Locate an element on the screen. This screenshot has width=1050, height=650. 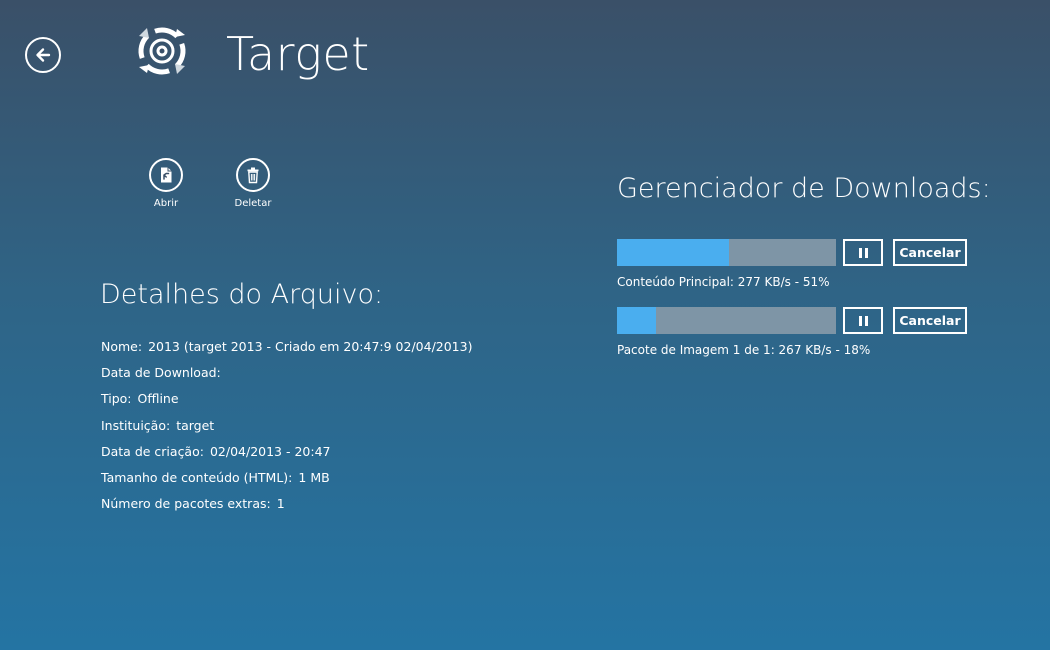
delete-button-circle is located at coordinates (253, 175).